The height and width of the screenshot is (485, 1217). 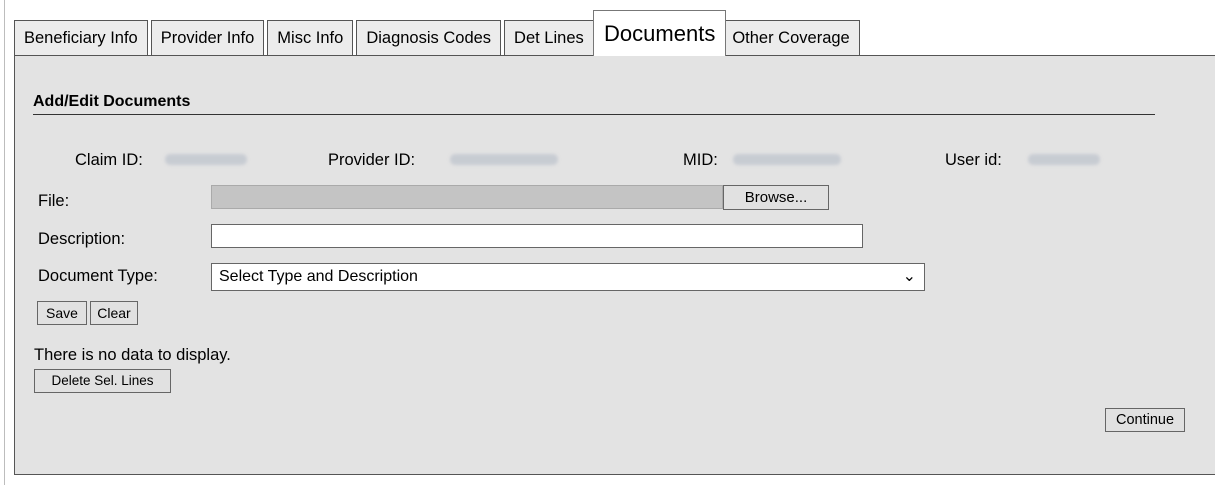 What do you see at coordinates (207, 38) in the screenshot?
I see `tab-provider-info: Provider Info` at bounding box center [207, 38].